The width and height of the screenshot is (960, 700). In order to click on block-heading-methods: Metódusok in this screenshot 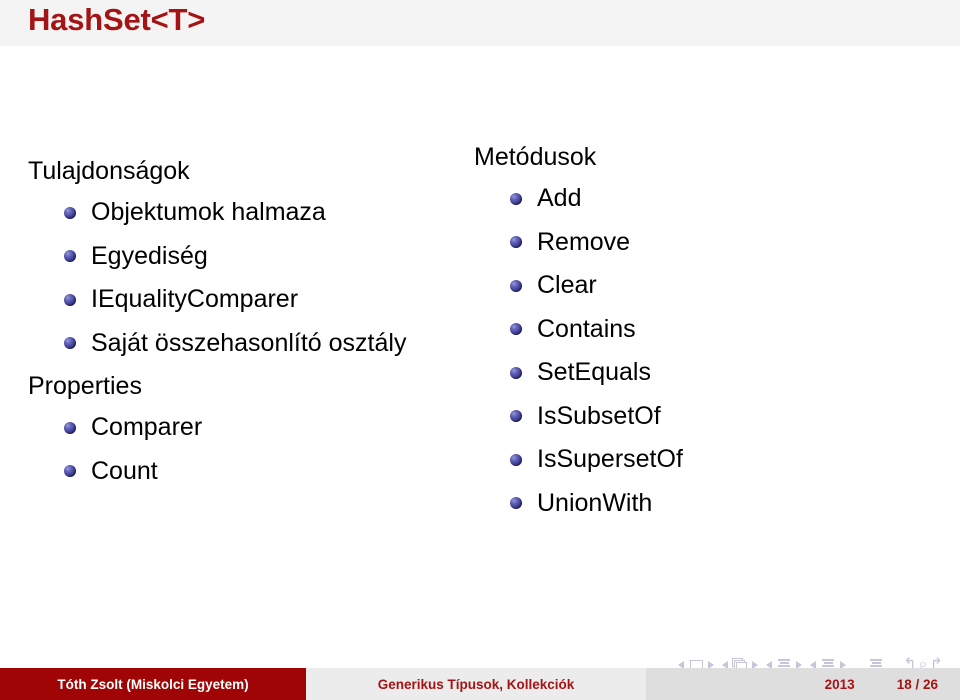, I will do `click(535, 157)`.